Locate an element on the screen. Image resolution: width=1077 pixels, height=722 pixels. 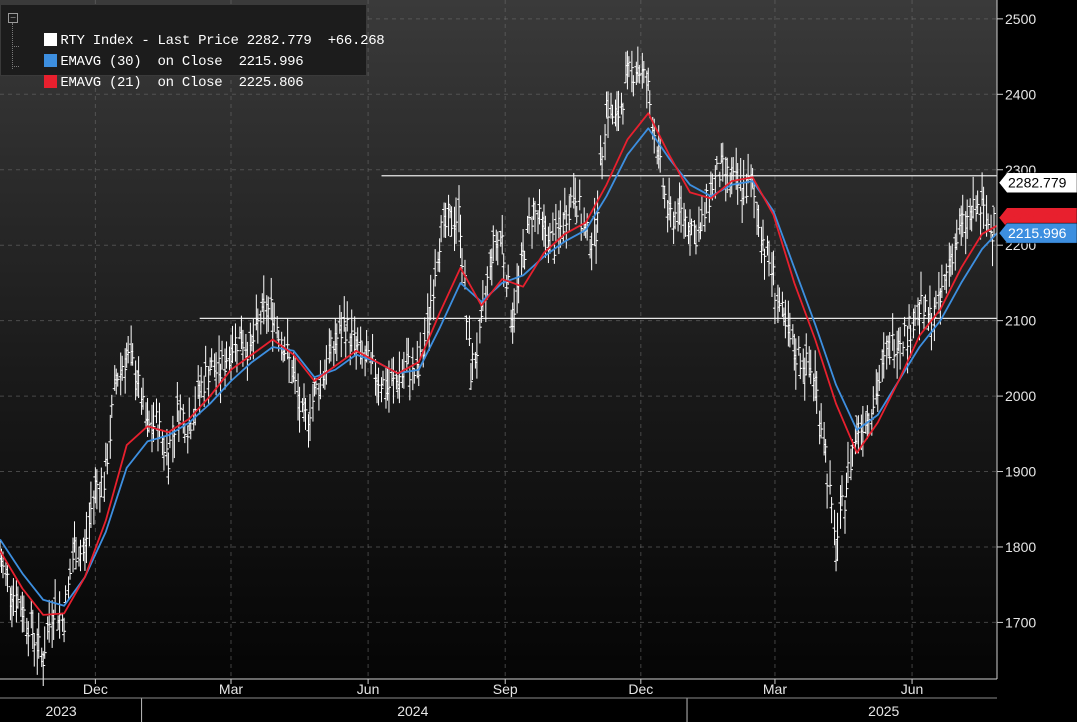
price-tags: 2225.8062215.9962282.779 is located at coordinates (1037, 208).